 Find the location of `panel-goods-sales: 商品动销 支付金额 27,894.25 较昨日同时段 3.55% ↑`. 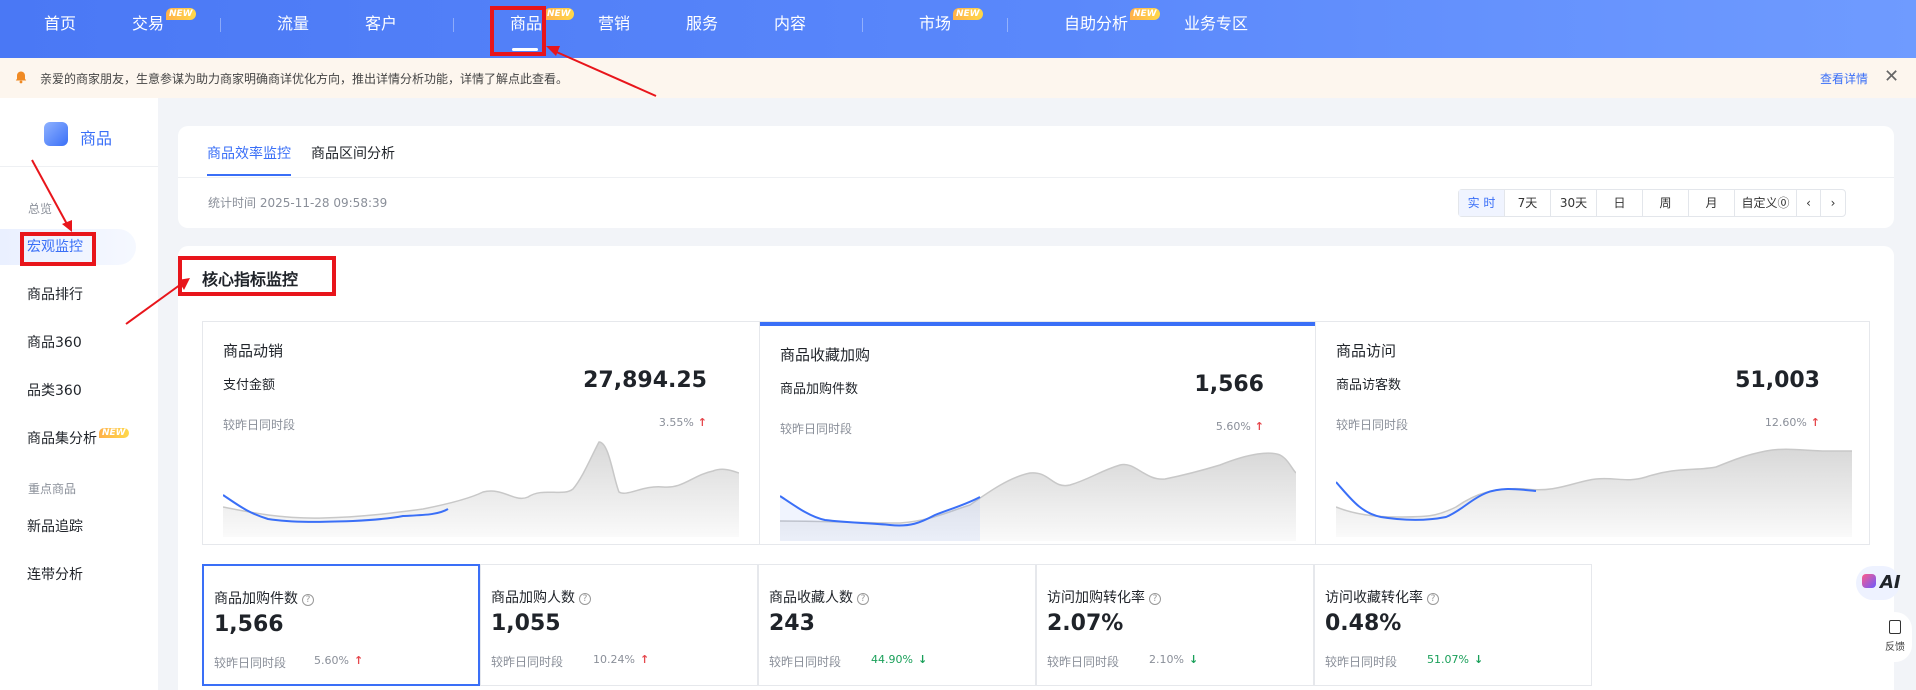

panel-goods-sales: 商品动销 支付金额 27,894.25 较昨日同时段 3.55% ↑ is located at coordinates (481, 433).